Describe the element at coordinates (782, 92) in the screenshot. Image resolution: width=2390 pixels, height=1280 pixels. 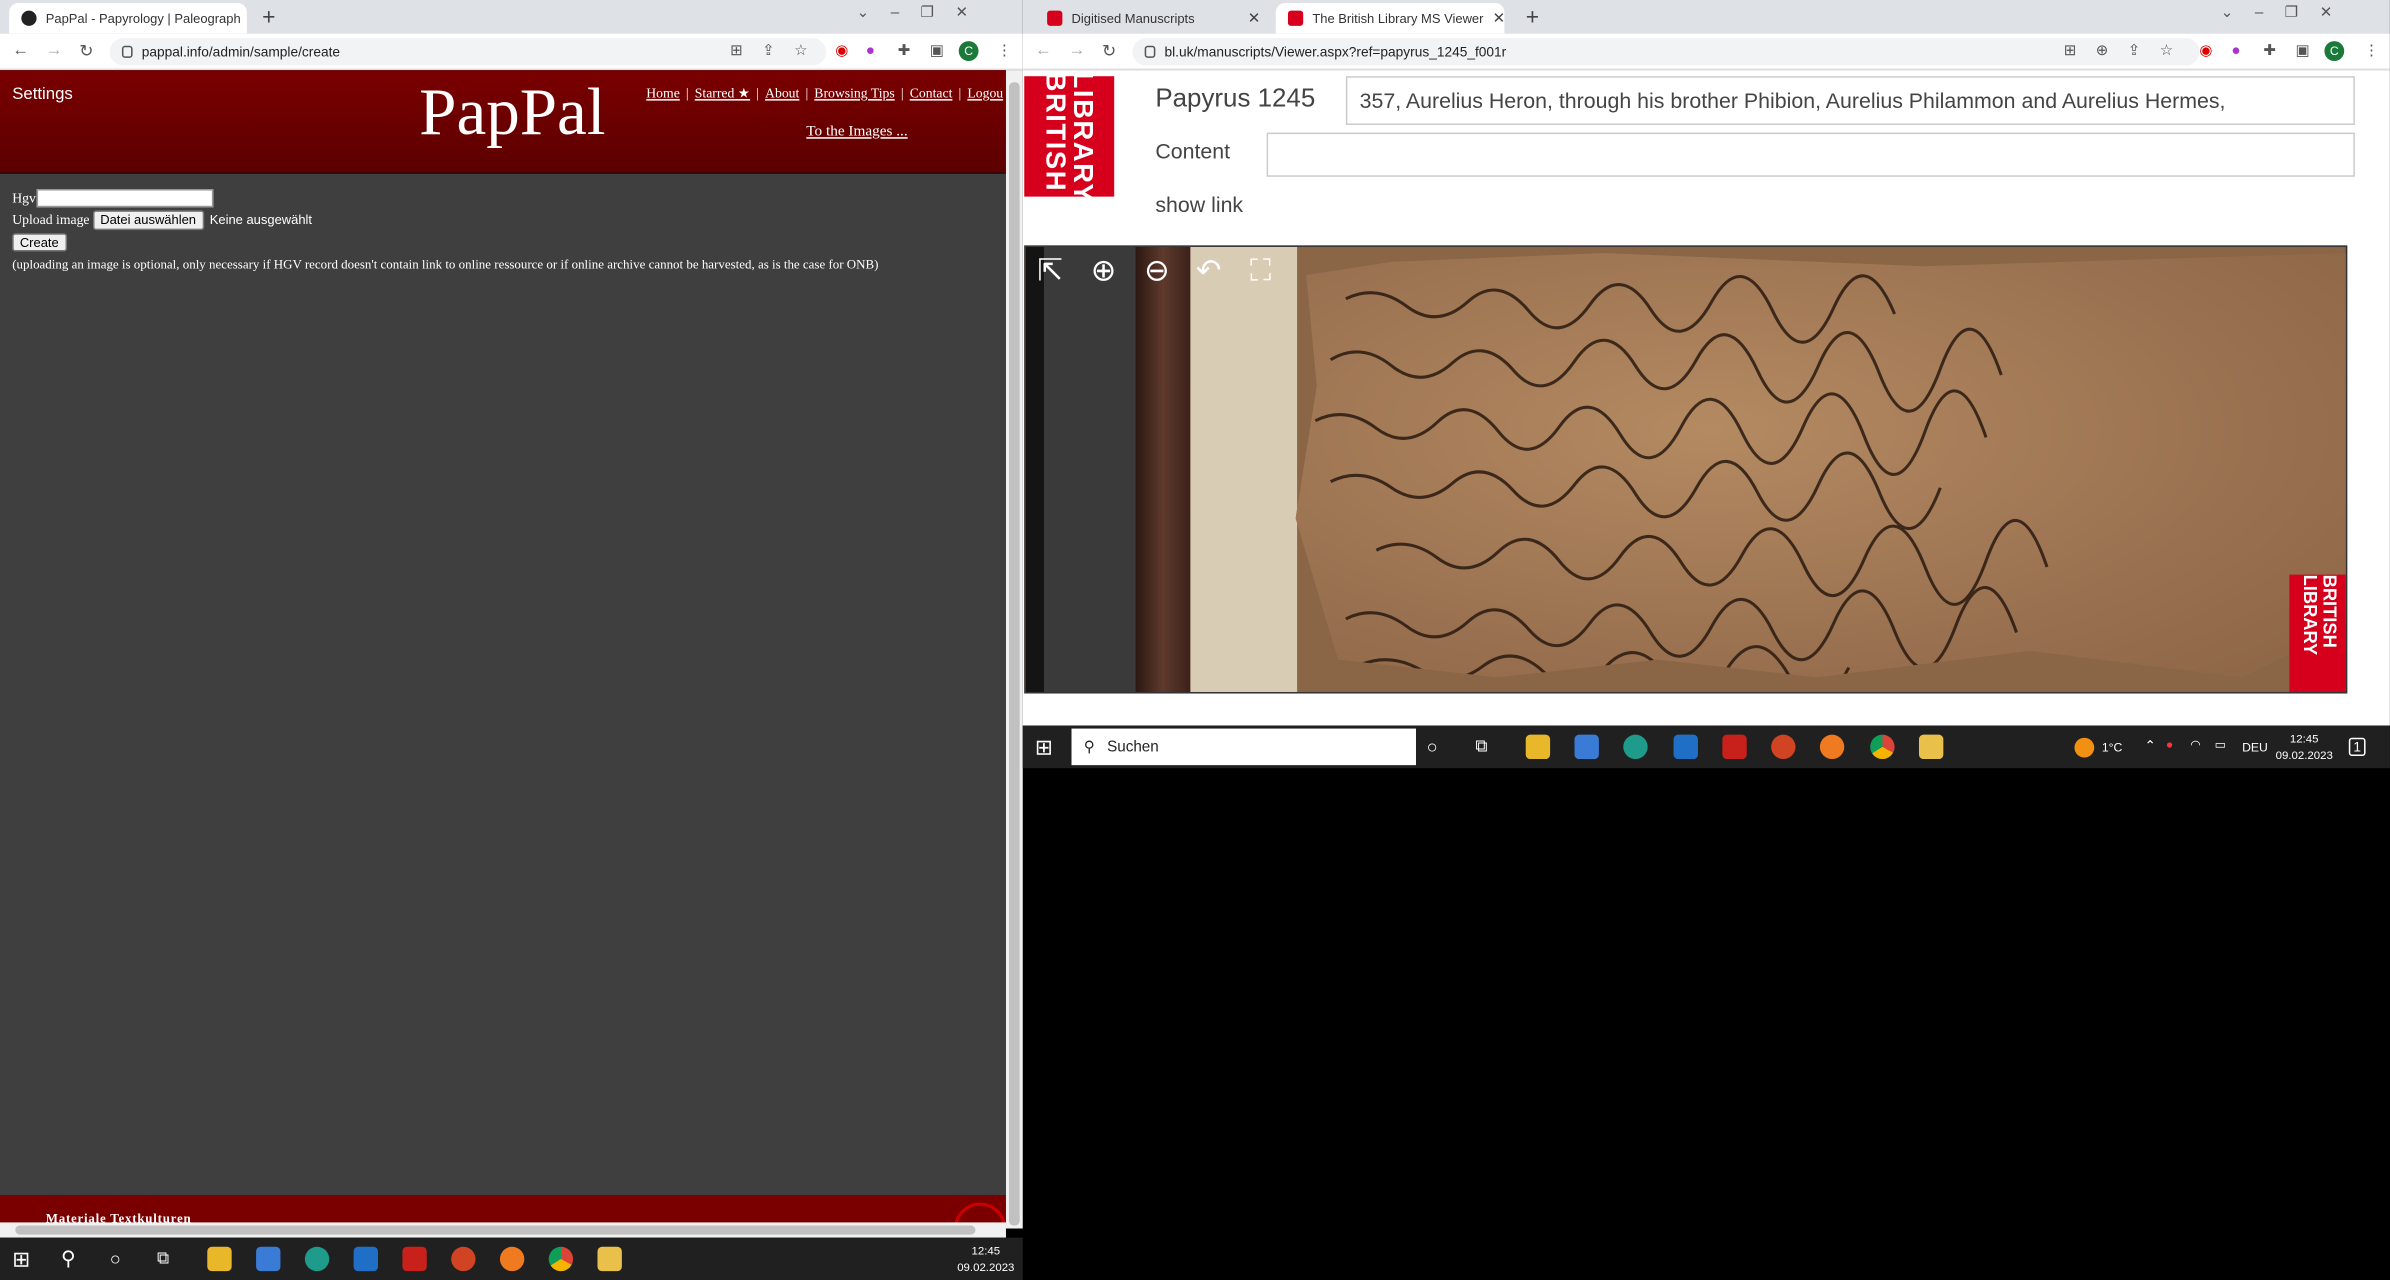
I see `nav-about: About` at that location.